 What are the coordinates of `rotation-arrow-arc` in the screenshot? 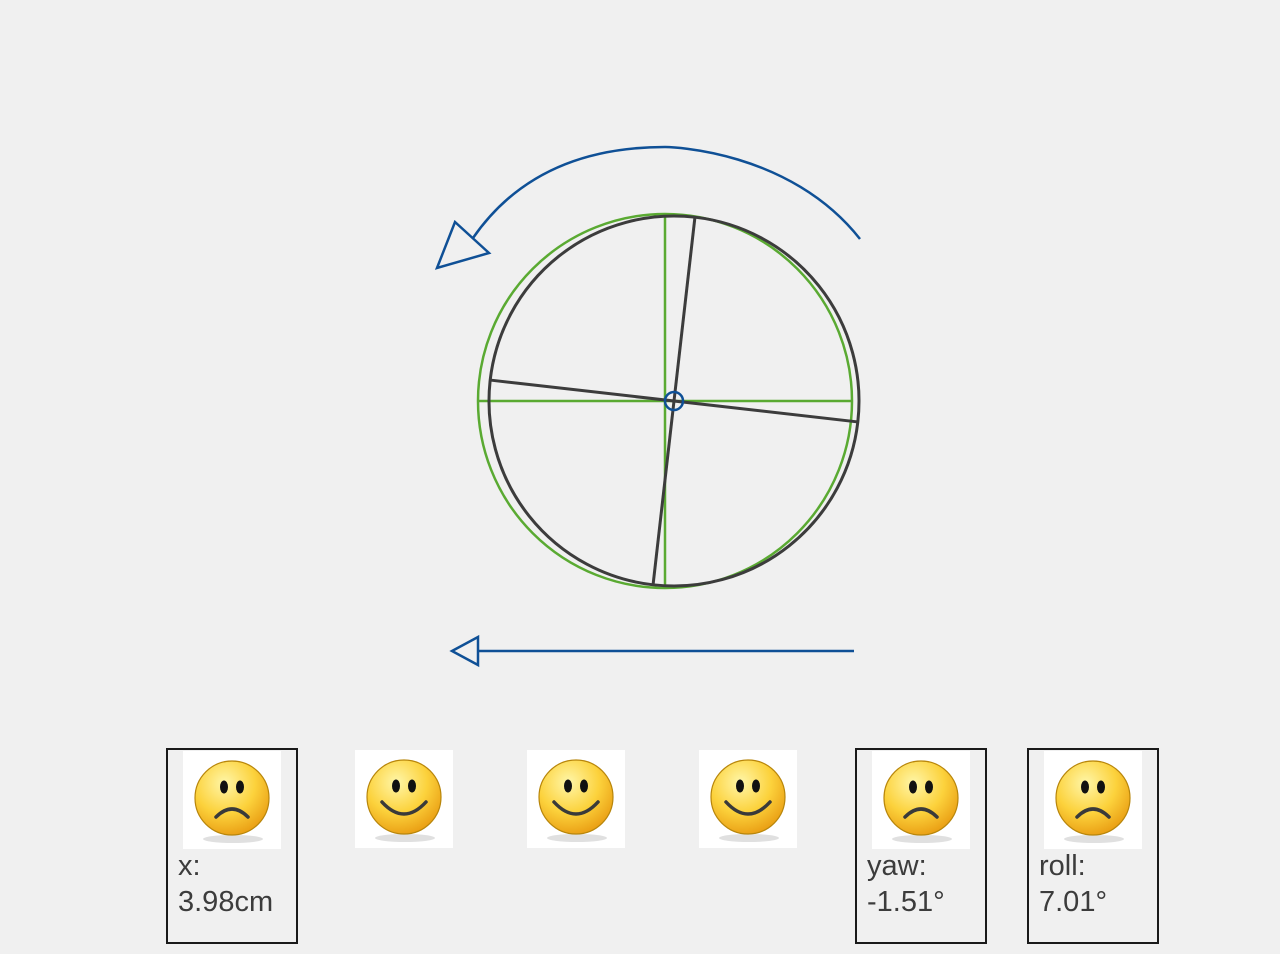 It's located at (666, 192).